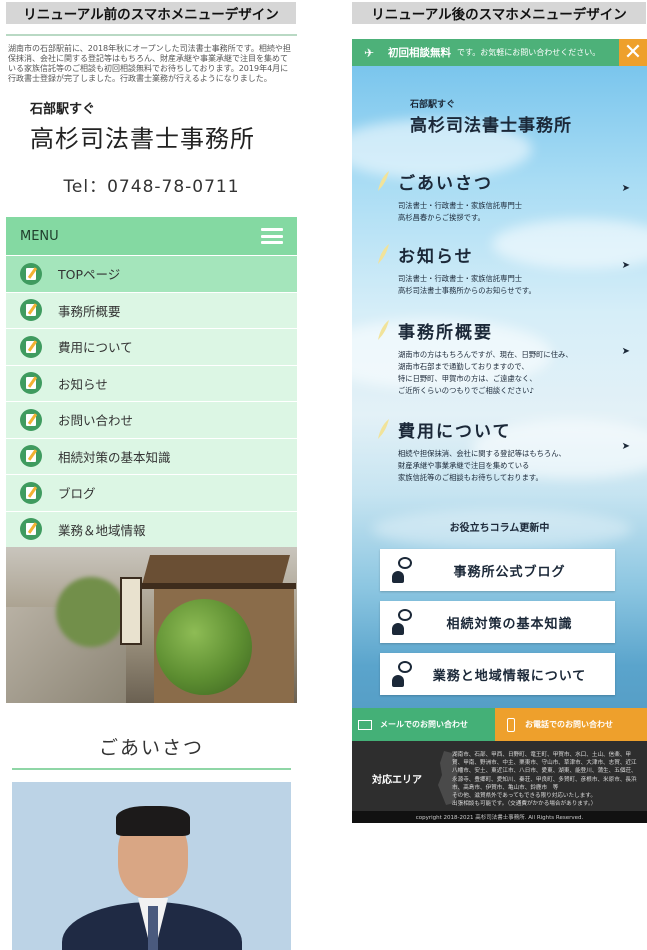 This screenshot has height=950, width=647. I want to click on inheritance-button: 相続対策の基本知識, so click(497, 622).